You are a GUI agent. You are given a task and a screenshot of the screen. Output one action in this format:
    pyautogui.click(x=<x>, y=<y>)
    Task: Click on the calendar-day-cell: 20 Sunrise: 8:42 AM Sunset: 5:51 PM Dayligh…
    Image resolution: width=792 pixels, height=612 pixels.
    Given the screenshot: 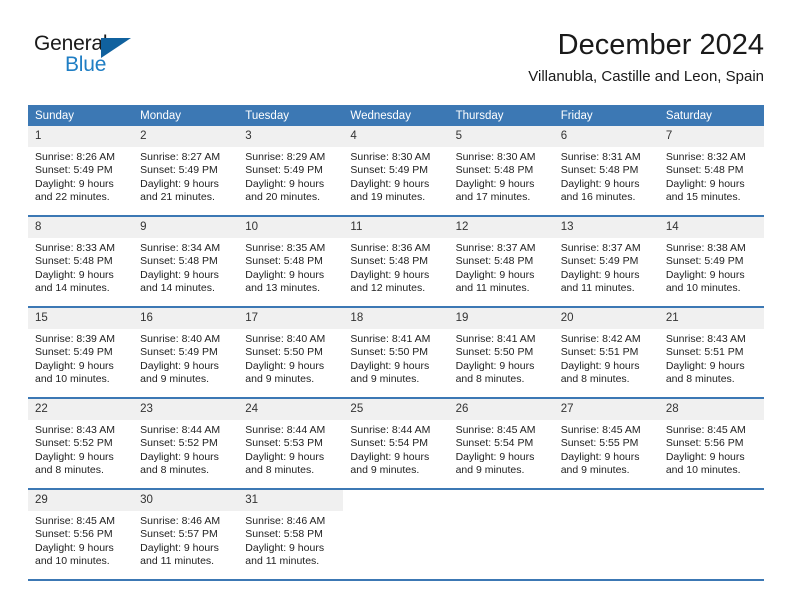 What is the action you would take?
    pyautogui.click(x=606, y=353)
    